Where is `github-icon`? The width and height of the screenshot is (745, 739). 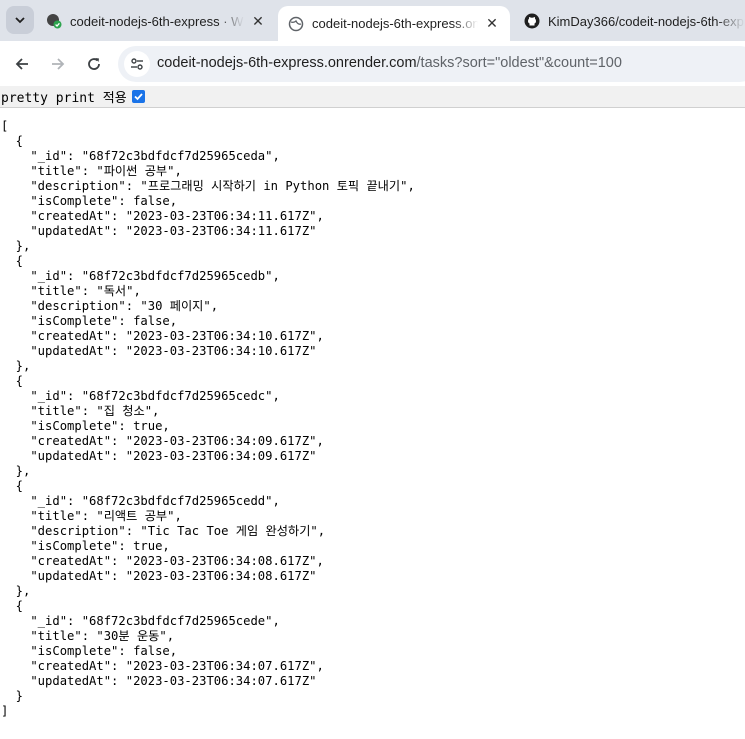 github-icon is located at coordinates (532, 21).